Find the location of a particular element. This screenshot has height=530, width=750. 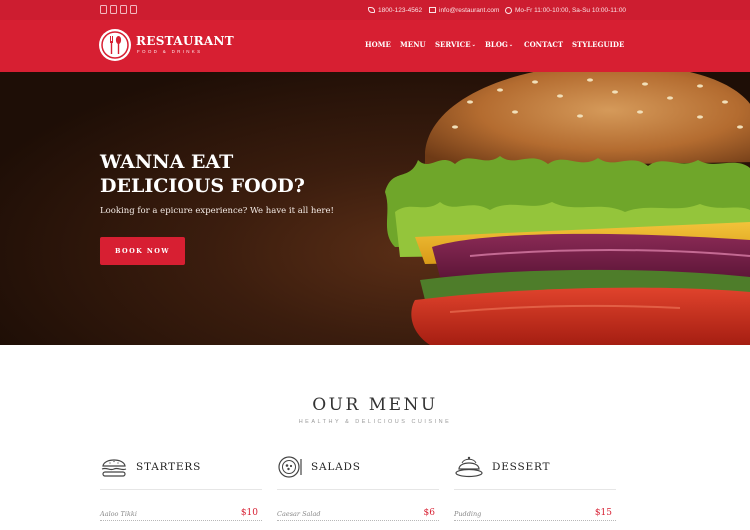

nav-service: SERVICE⌄ is located at coordinates (455, 44).